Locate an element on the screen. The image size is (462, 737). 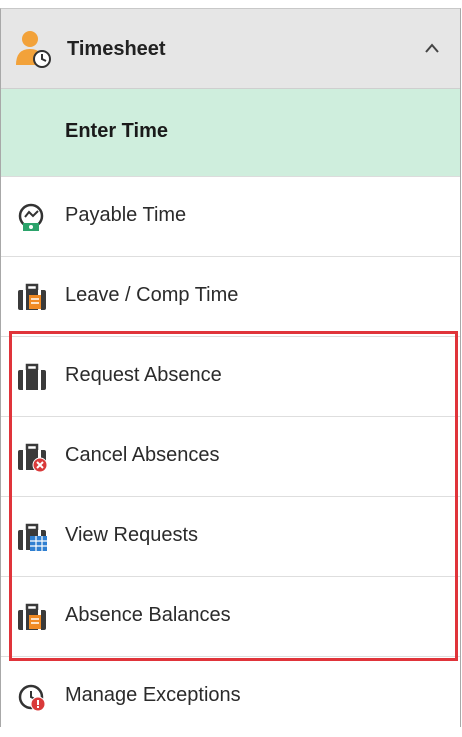
menu-item-label: Payable Time is located at coordinates (126, 215).